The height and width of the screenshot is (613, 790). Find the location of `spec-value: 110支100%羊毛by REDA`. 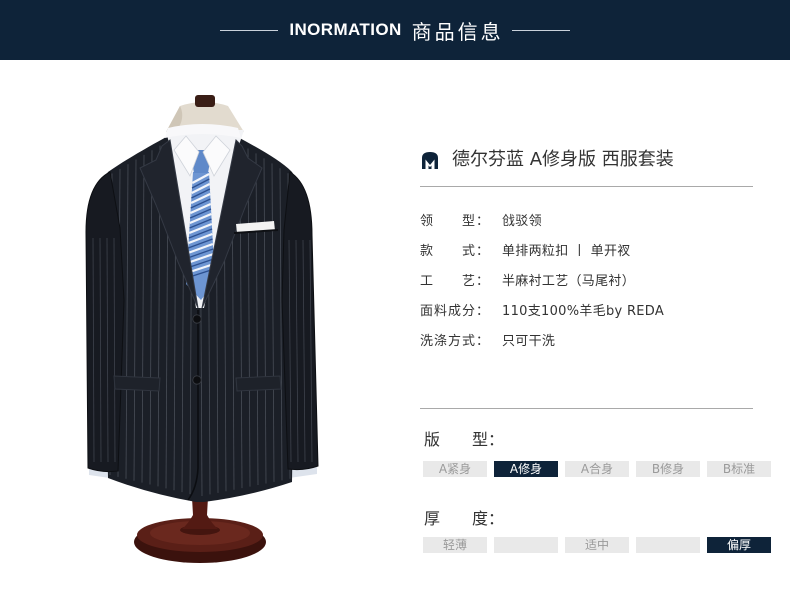

spec-value: 110支100%羊毛by REDA is located at coordinates (583, 311).